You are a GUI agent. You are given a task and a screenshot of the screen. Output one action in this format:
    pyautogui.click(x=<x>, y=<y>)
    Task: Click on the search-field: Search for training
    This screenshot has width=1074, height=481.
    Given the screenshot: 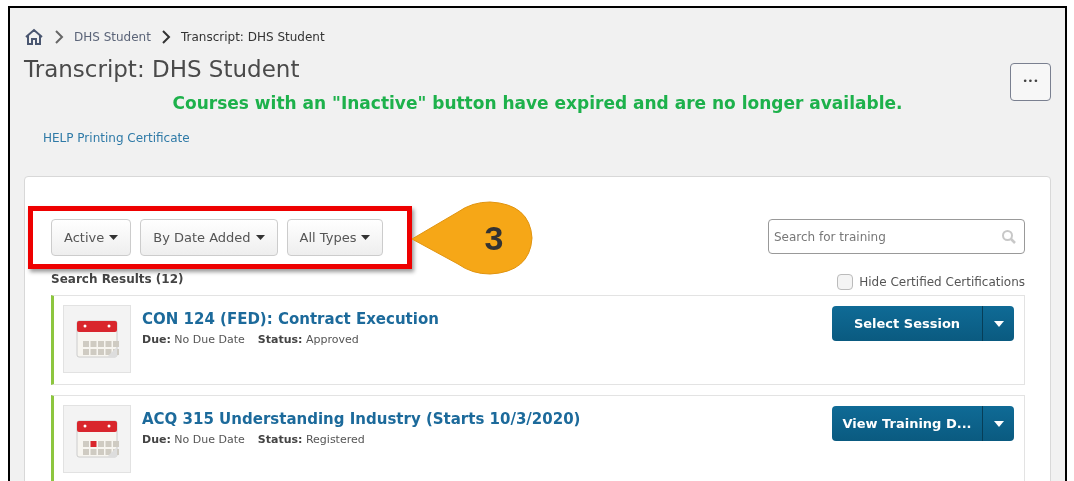 What is the action you would take?
    pyautogui.click(x=896, y=236)
    